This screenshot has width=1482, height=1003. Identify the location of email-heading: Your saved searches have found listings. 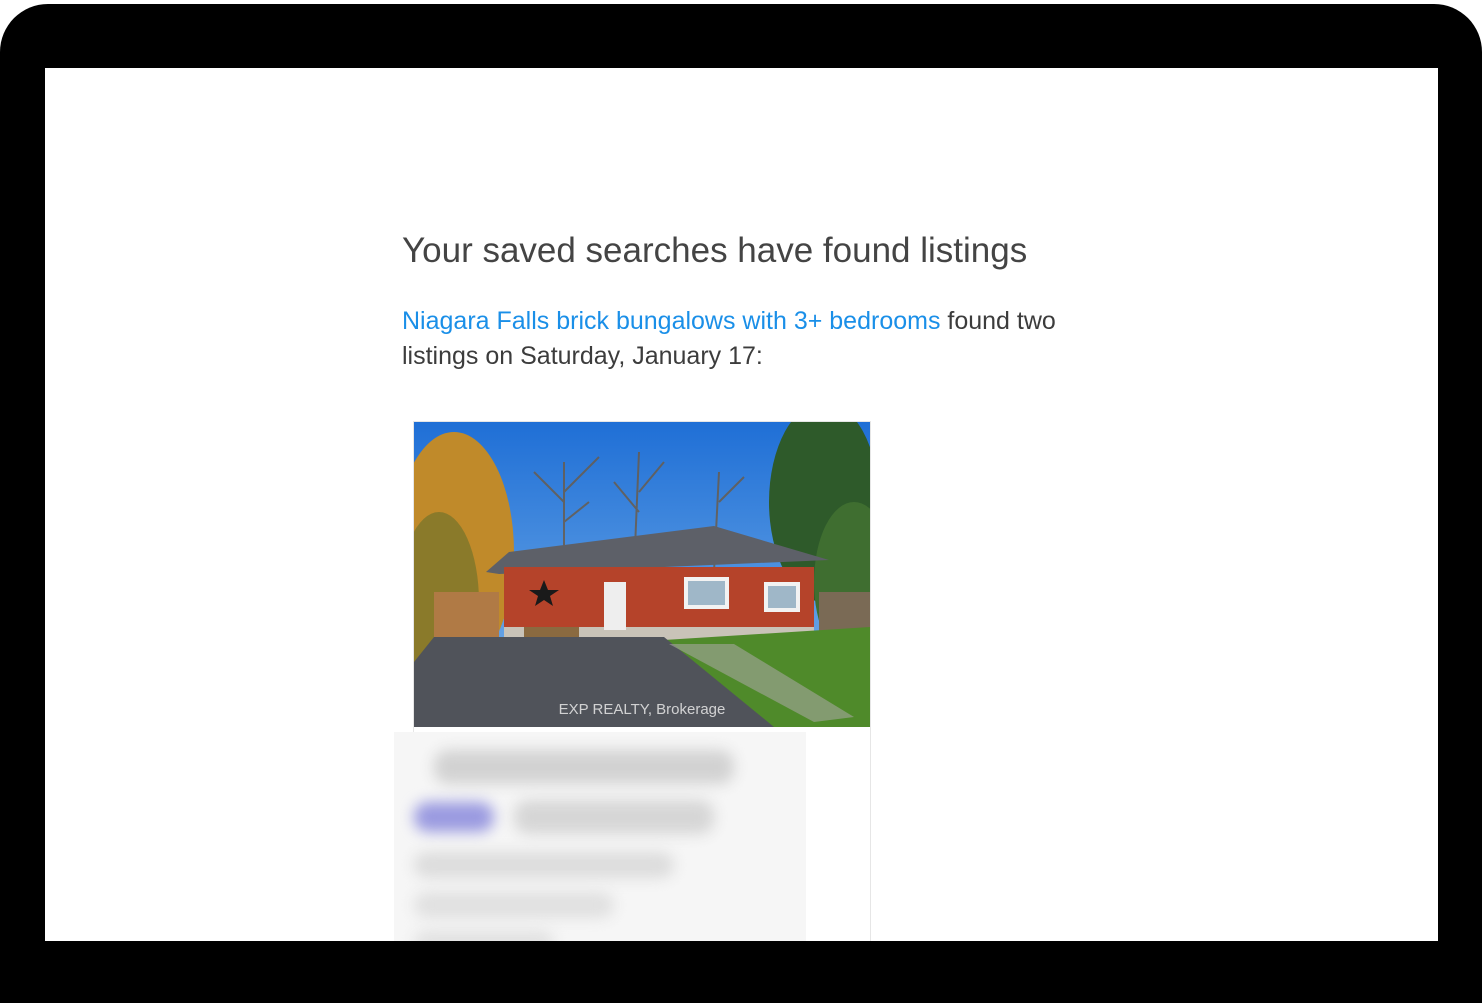
(715, 250).